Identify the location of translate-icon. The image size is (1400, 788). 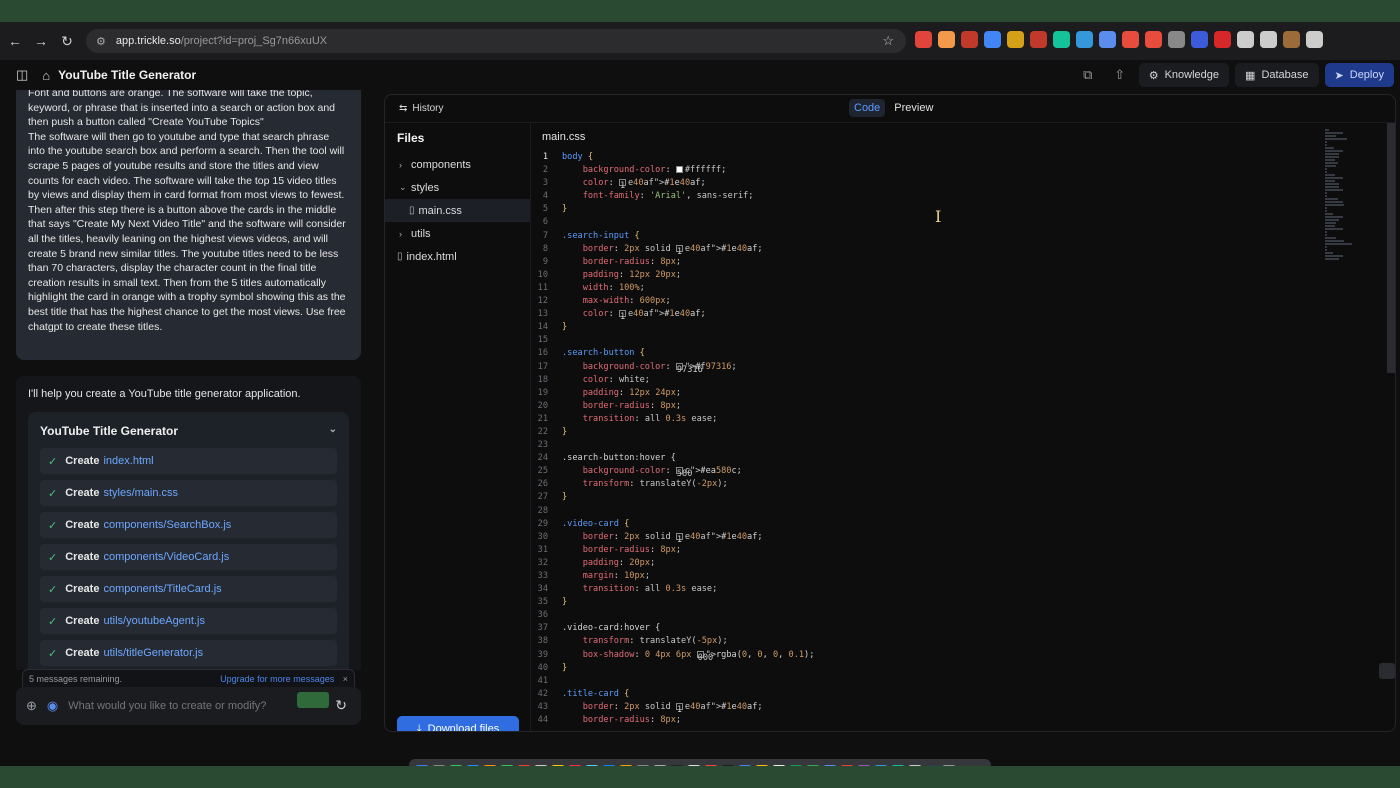
(1015, 39).